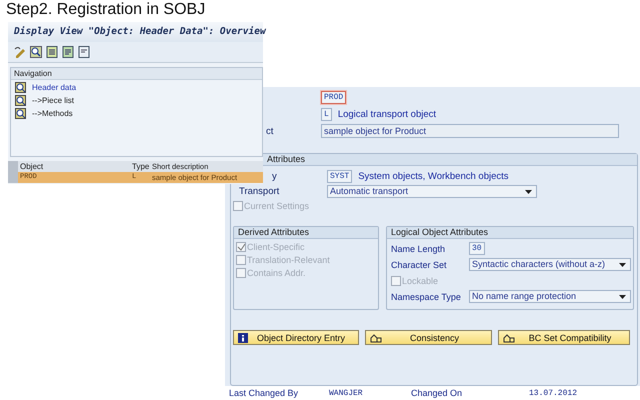 This screenshot has height=400, width=640. Describe the element at coordinates (259, 191) in the screenshot. I see `field-label: Transport` at that location.